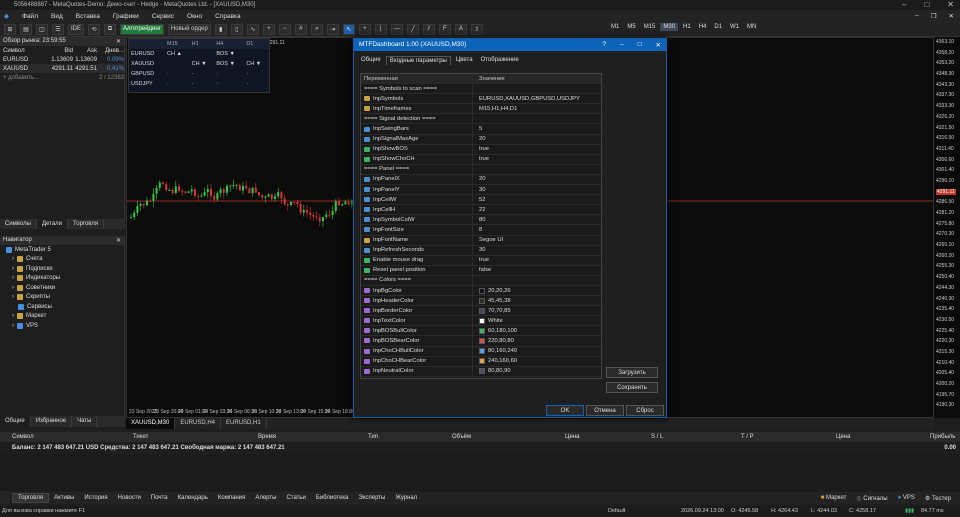 Image resolution: width=960 pixels, height=517 pixels. What do you see at coordinates (52, 224) in the screenshot?
I see `tab-details: Детали` at bounding box center [52, 224].